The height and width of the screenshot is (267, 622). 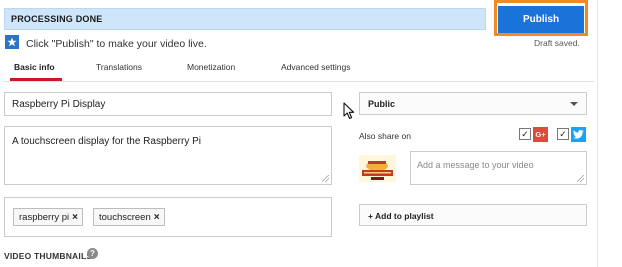 I want to click on share-message-input: Add a message to your video, so click(x=498, y=168).